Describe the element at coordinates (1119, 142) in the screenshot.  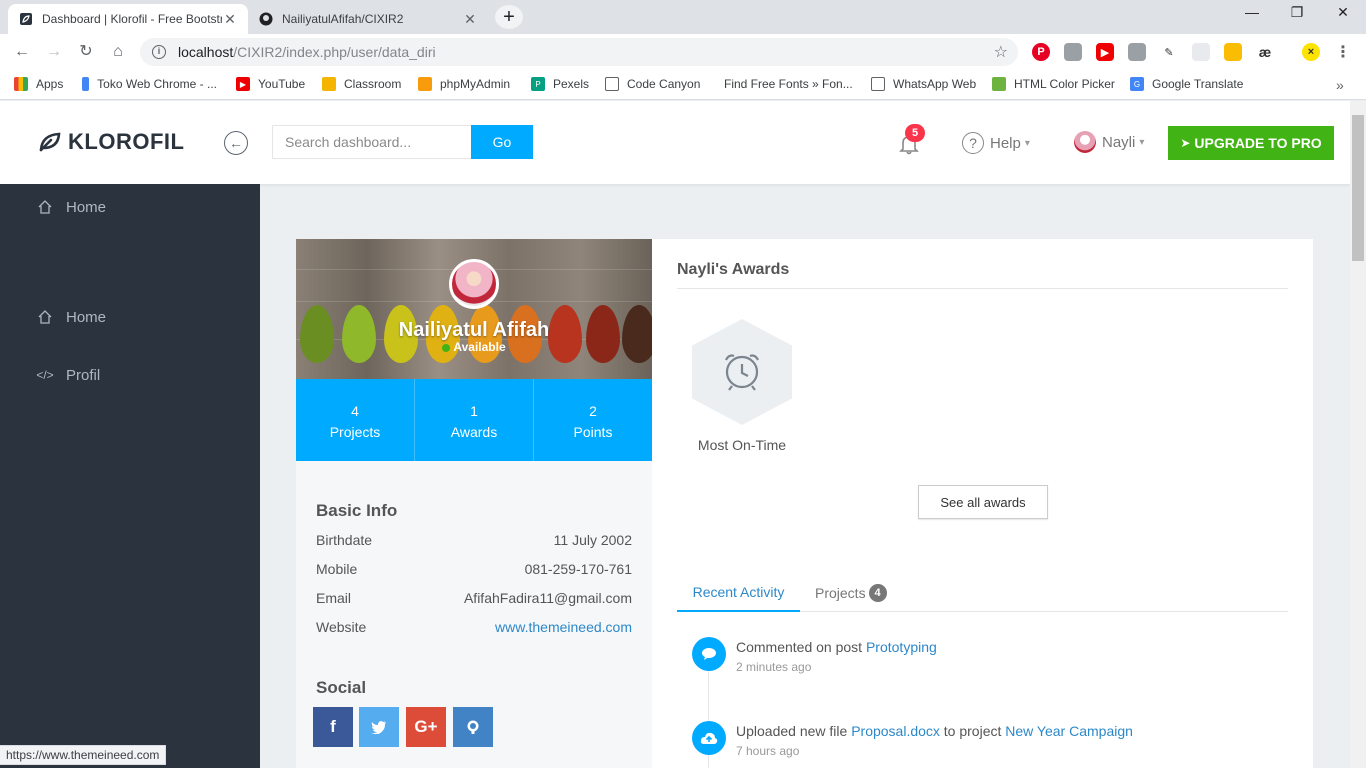
I see `user-name: Nayli` at that location.